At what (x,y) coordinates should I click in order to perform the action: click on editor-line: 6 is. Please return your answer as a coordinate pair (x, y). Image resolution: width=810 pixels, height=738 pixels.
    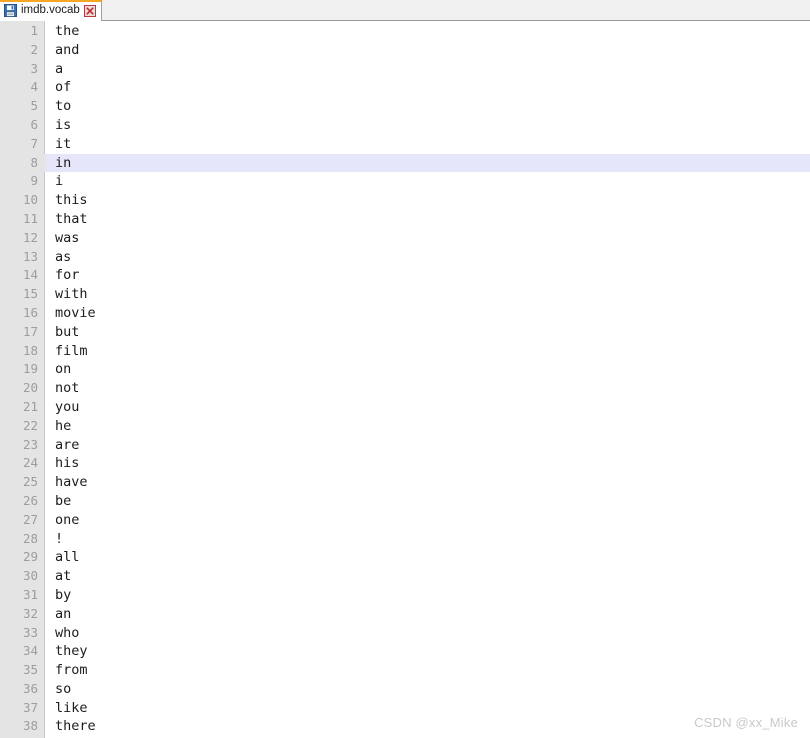
    Looking at the image, I should click on (405, 125).